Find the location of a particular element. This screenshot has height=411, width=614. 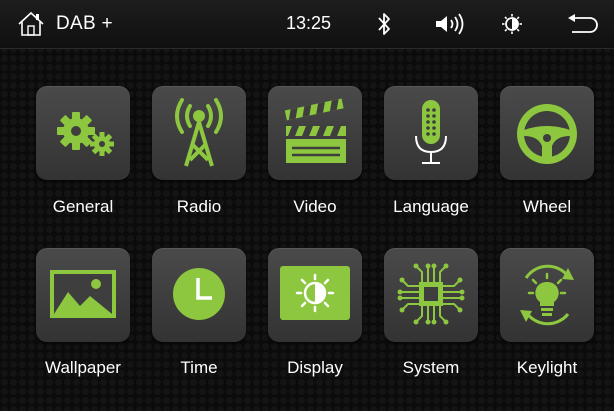

general-button is located at coordinates (83, 133).